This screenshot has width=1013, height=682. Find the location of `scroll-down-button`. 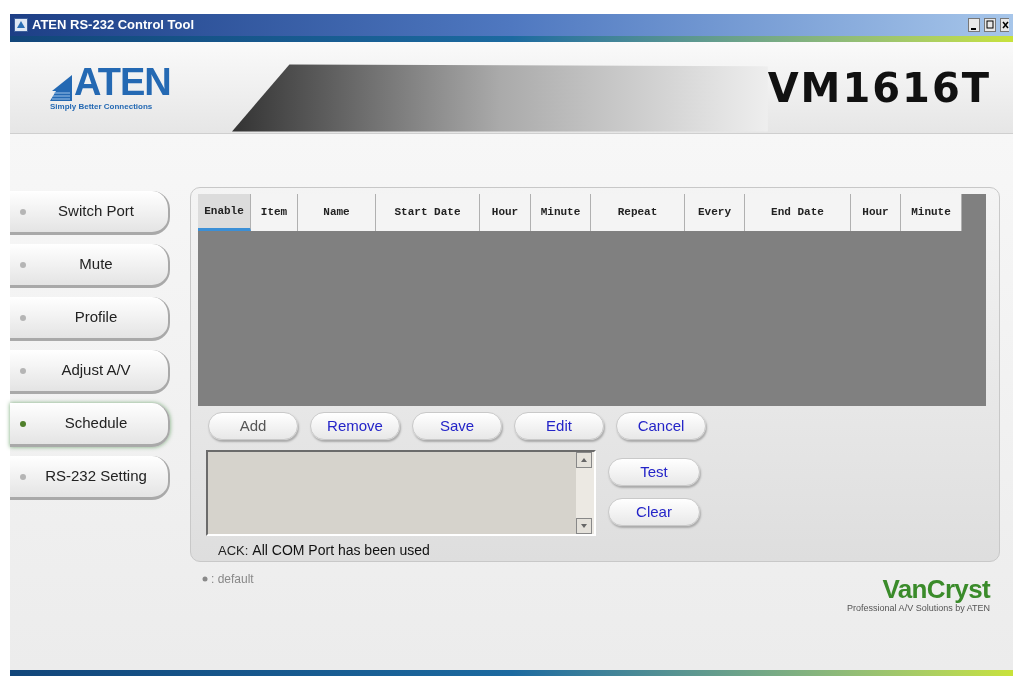

scroll-down-button is located at coordinates (584, 526).